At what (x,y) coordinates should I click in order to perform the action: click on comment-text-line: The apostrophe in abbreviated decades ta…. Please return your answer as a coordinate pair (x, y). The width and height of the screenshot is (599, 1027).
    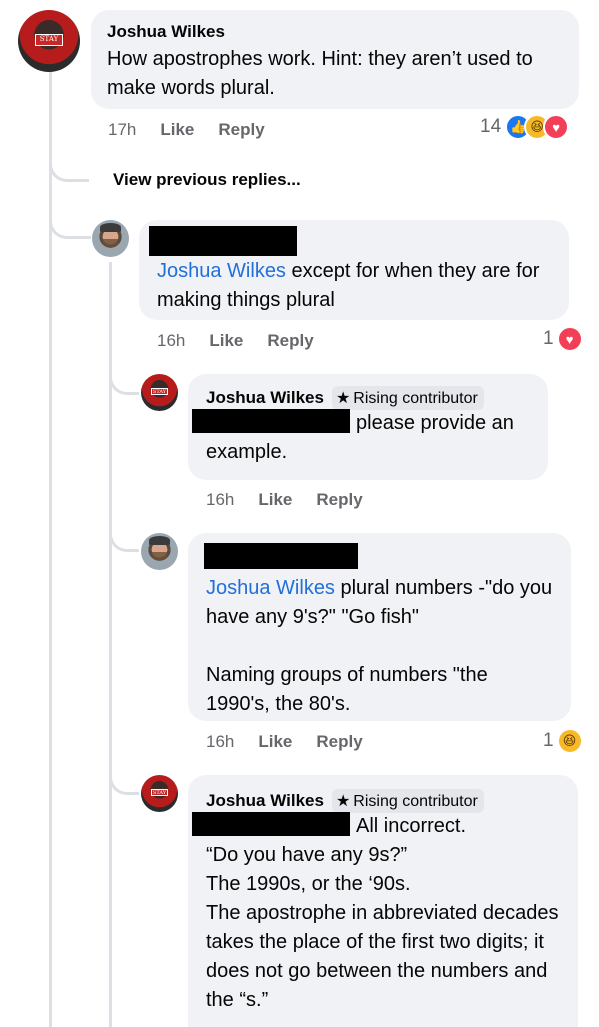
    Looking at the image, I should click on (382, 956).